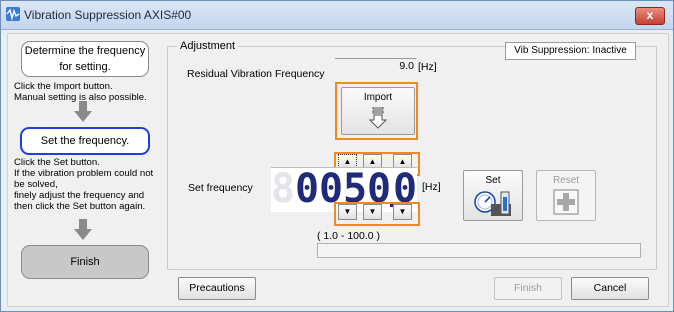  Describe the element at coordinates (79, 195) in the screenshot. I see `desc2-line4: finely adjust the frequency and` at that location.